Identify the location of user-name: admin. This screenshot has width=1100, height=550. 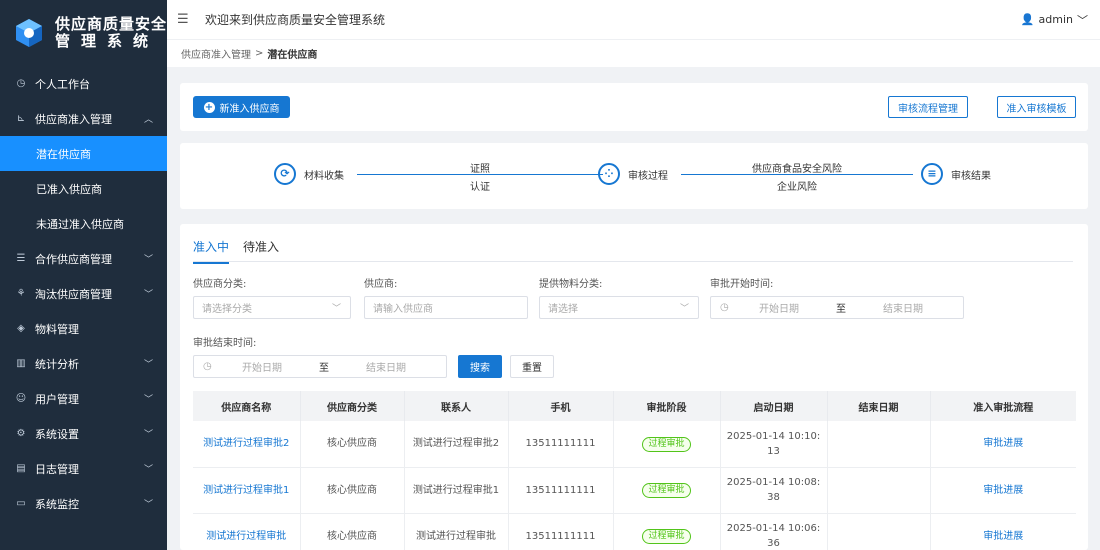
(1055, 19).